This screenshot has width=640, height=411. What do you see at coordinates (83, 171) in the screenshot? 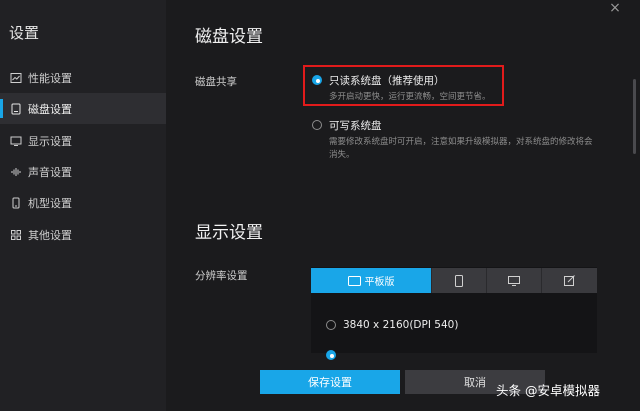
I see `sidebar-item-sound: 声音设置` at bounding box center [83, 171].